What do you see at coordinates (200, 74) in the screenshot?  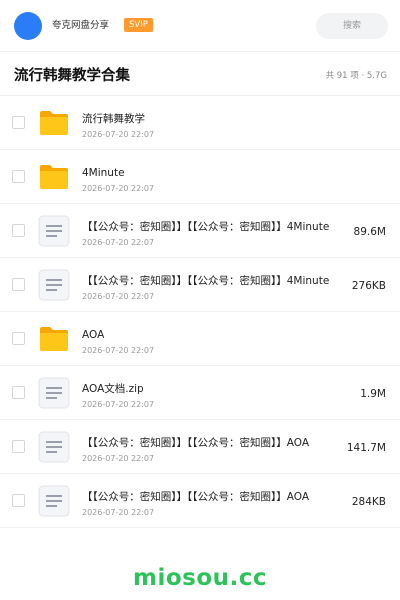 I see `folder-header: 流行韩舞教学合集 共 91 项 · 5.7G` at bounding box center [200, 74].